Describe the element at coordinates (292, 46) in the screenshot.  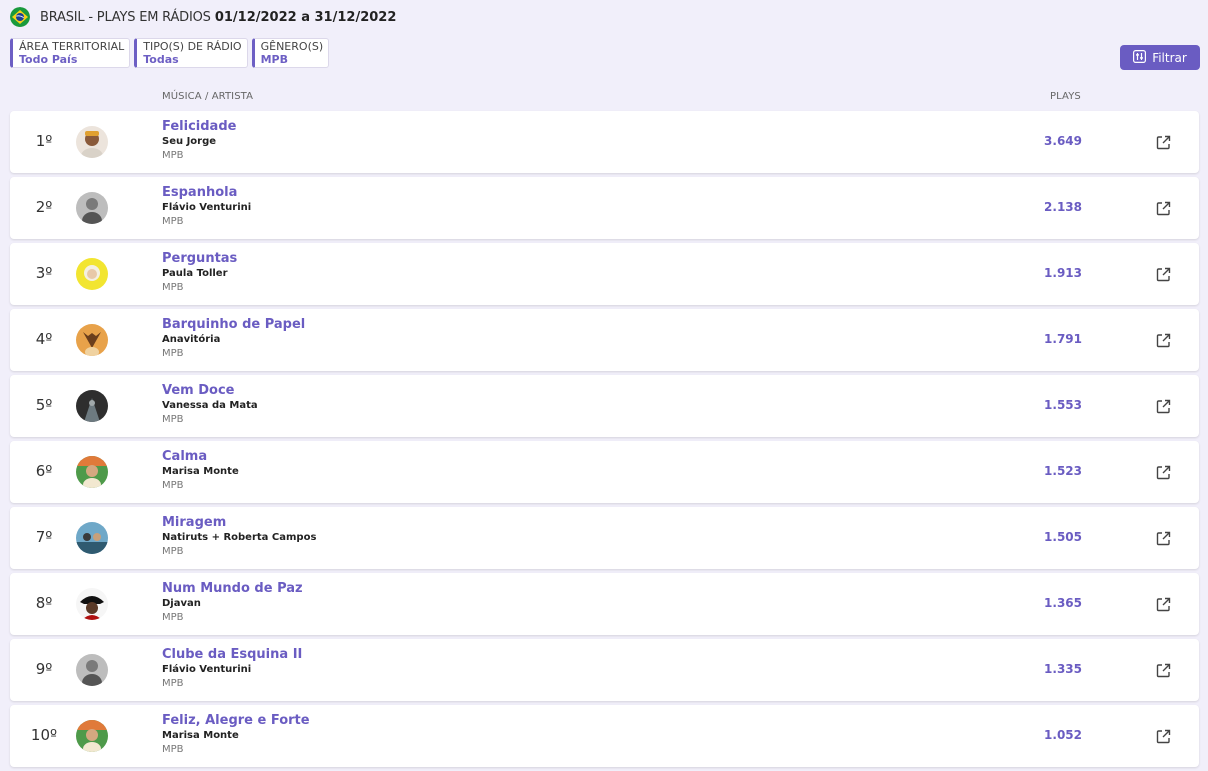
I see `filter-label: GÊNERO(S)` at that location.